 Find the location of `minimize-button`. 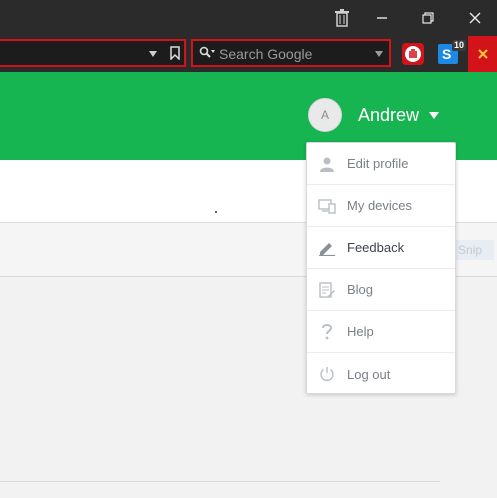

minimize-button is located at coordinates (382, 18).